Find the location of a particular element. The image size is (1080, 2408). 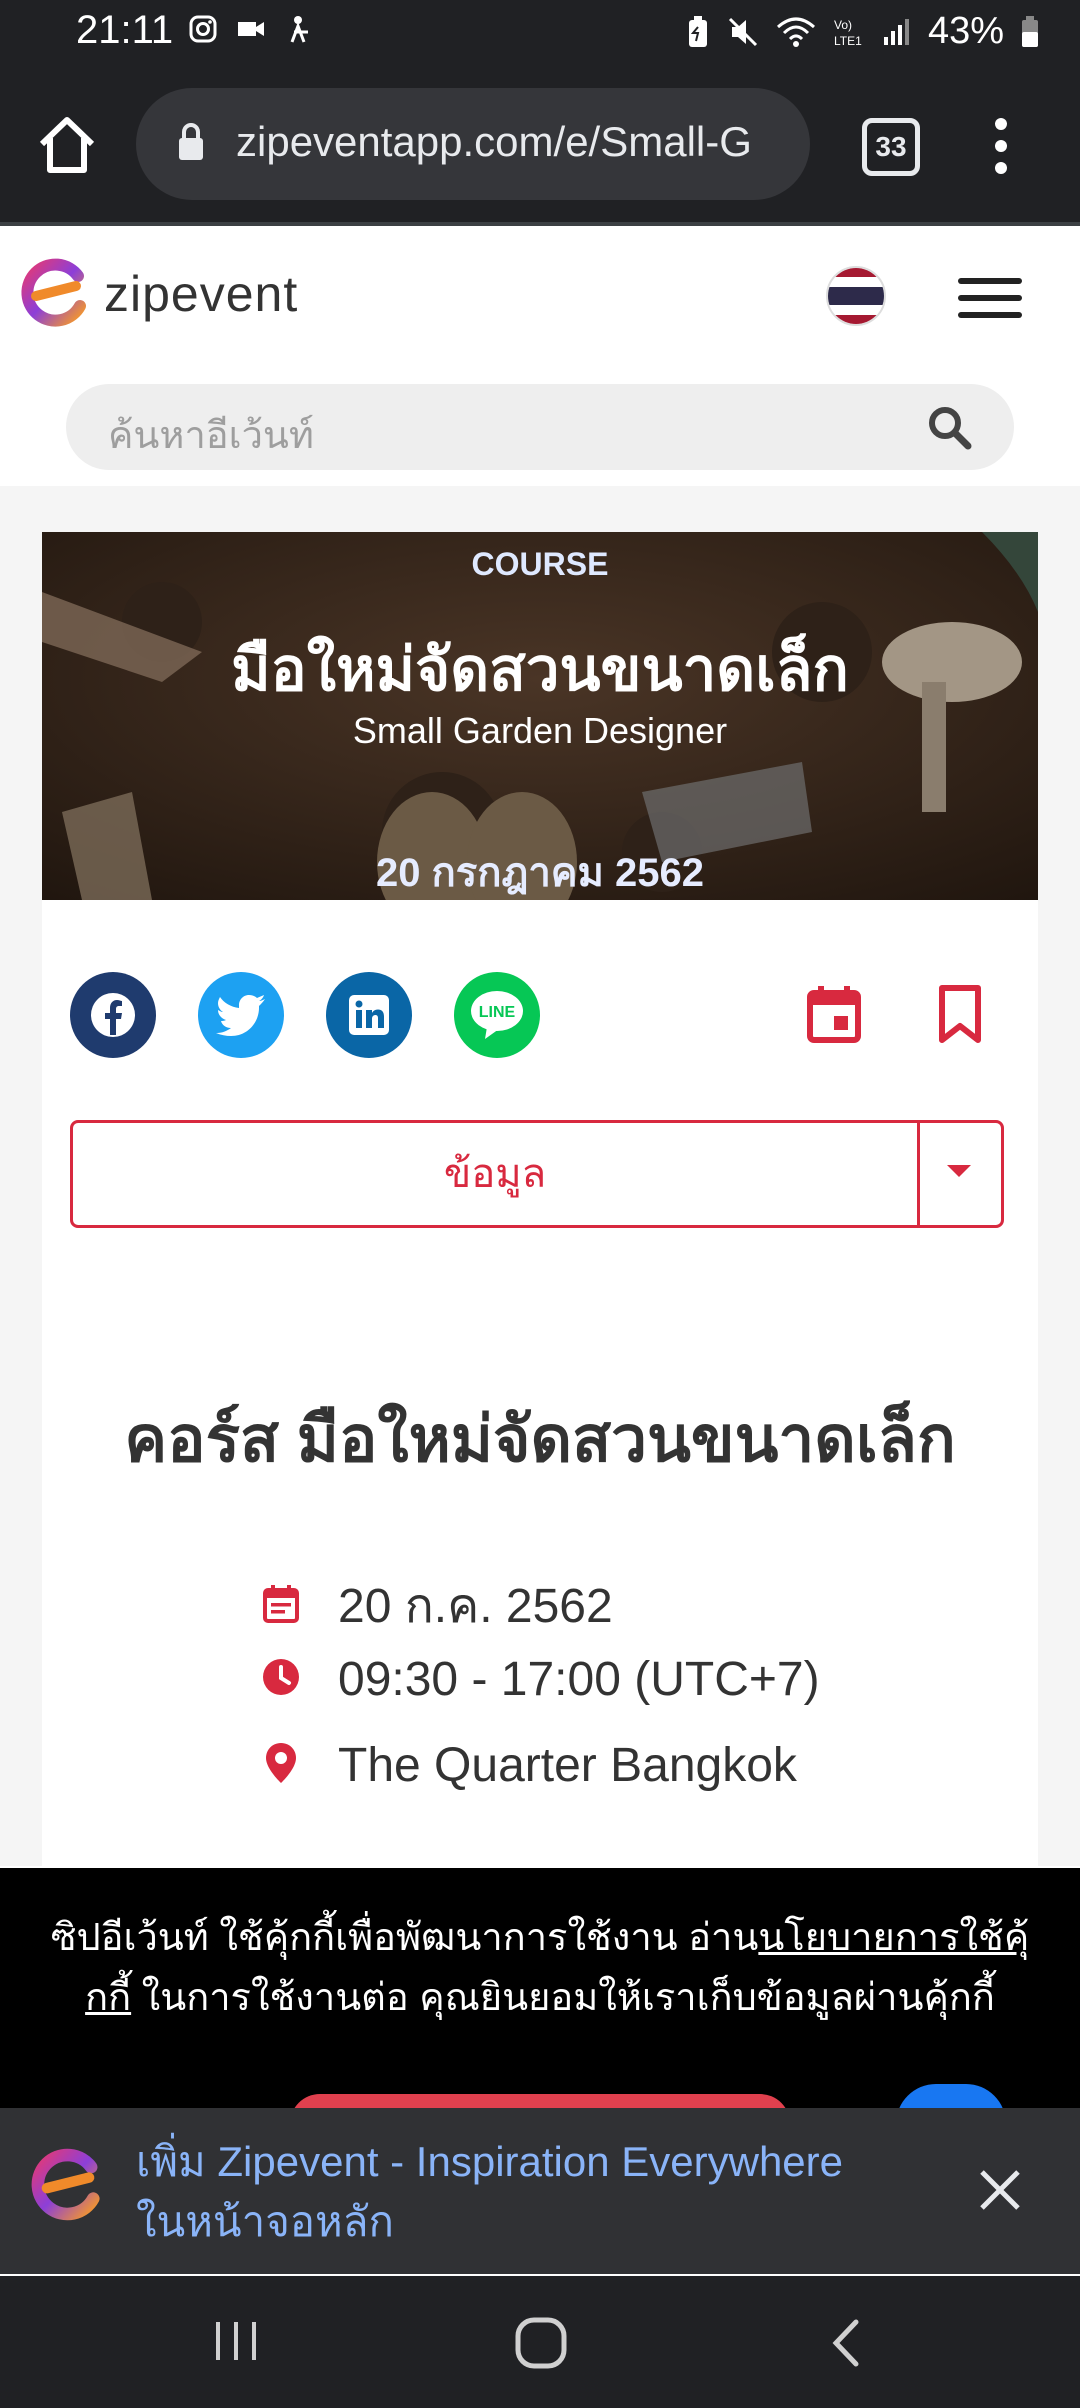

dropdown-selected-label: ข้อมูล is located at coordinates (495, 1174).